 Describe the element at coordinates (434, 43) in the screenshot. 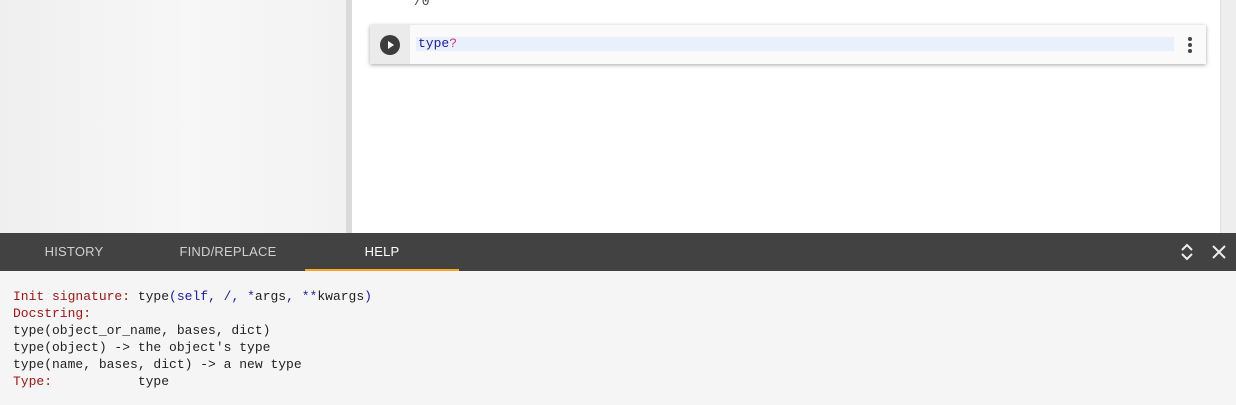

I see `code-token-keyword: type` at that location.